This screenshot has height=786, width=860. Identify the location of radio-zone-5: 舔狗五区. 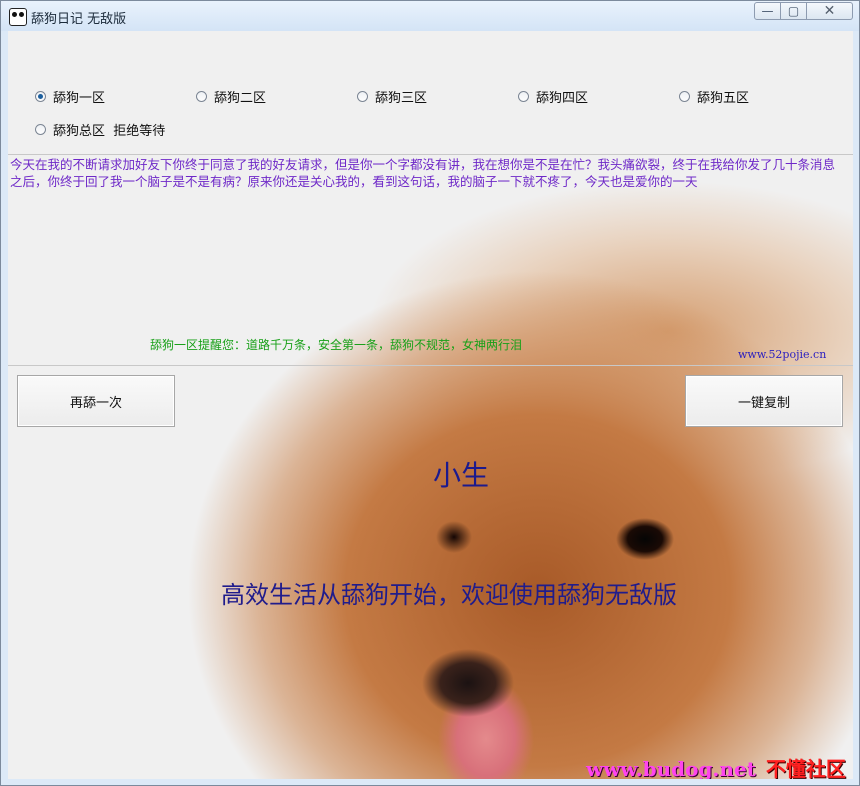
(714, 96).